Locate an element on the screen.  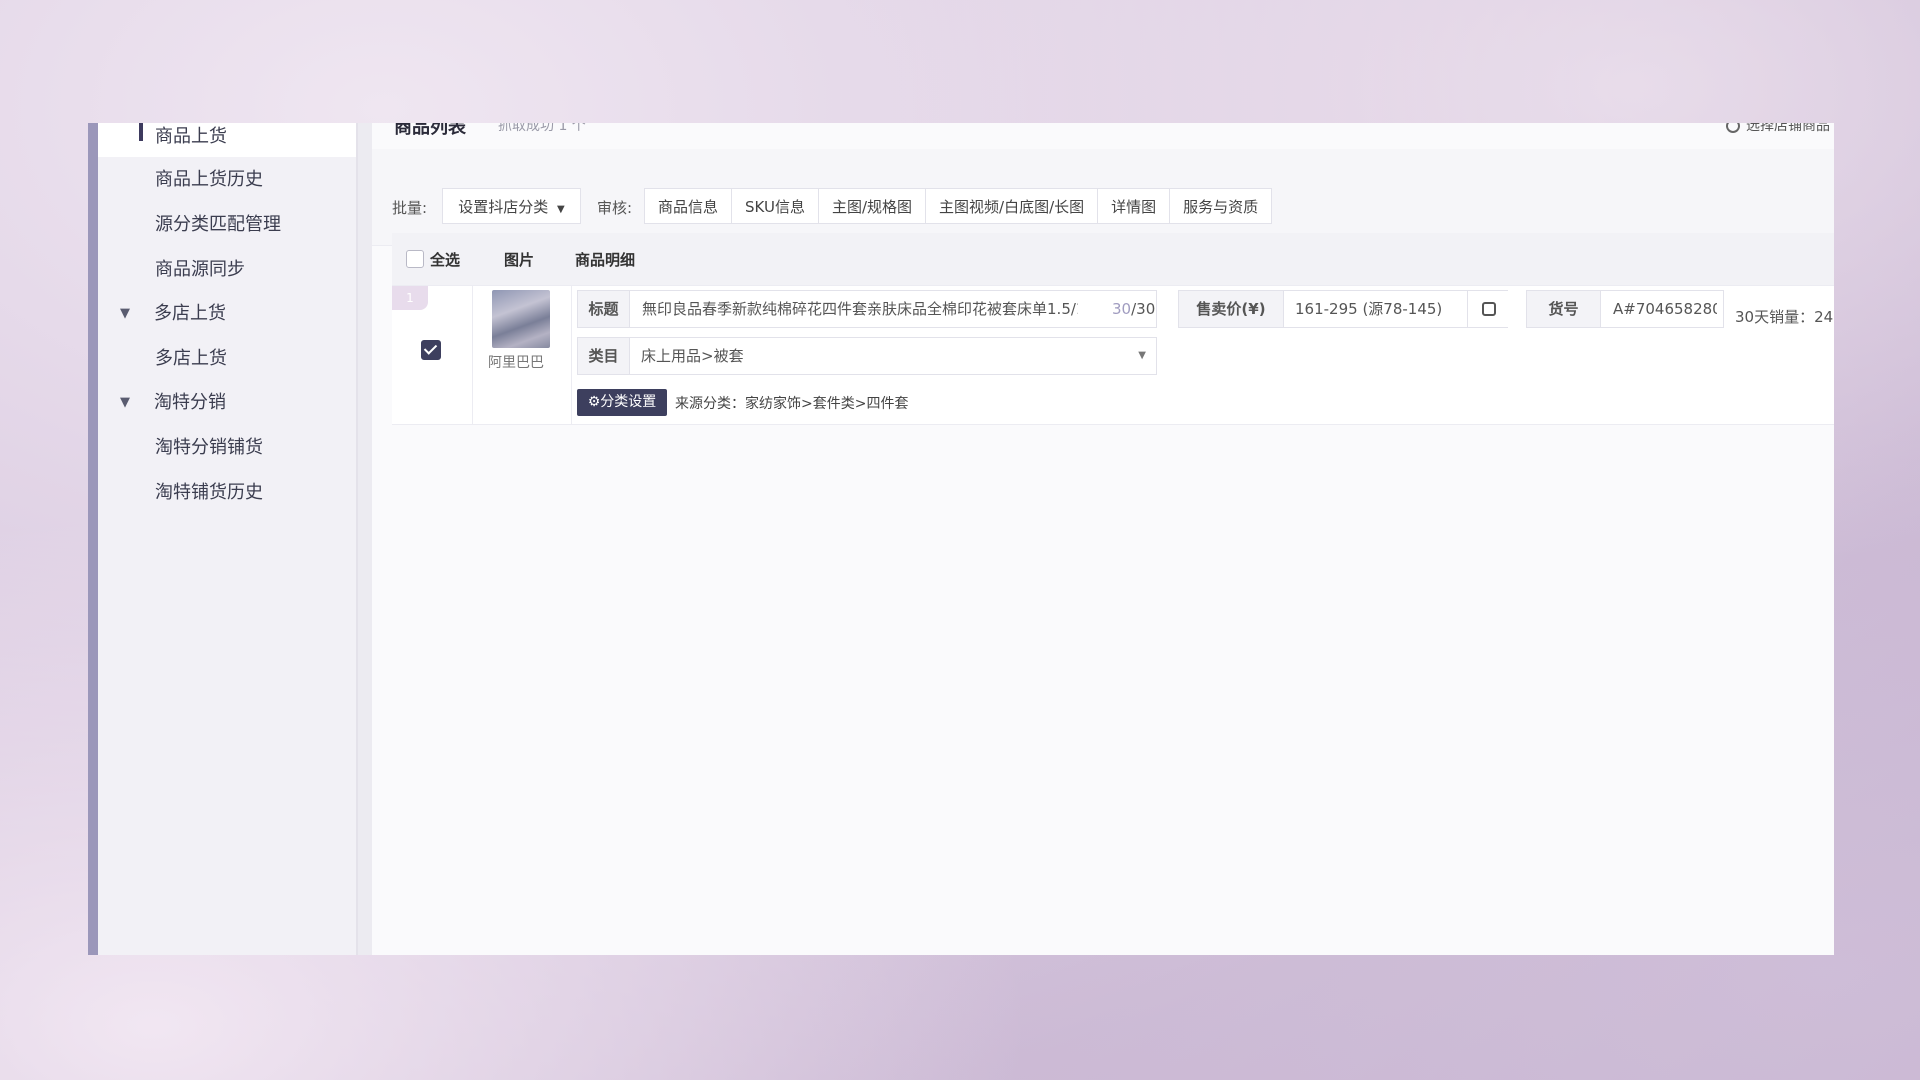
sku-label: 货号 is located at coordinates (1564, 309).